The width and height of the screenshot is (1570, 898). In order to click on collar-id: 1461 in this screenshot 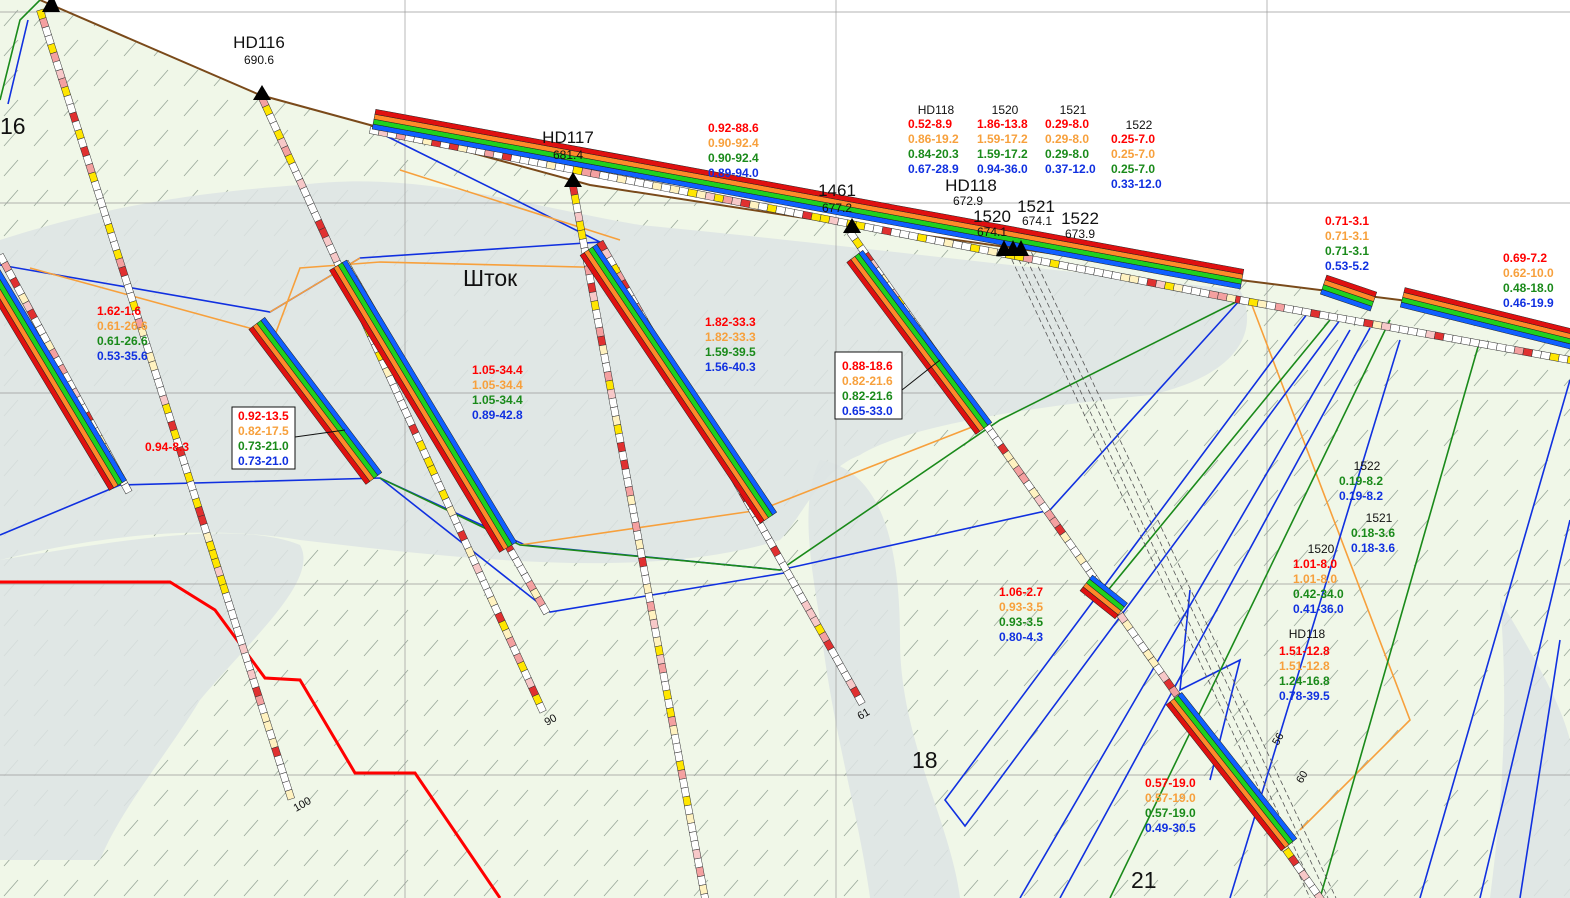, I will do `click(837, 190)`.